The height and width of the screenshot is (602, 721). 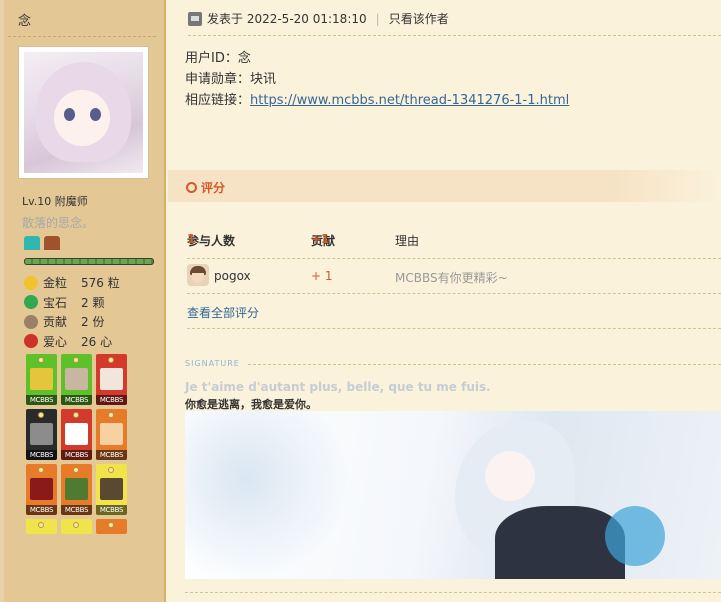 I want to click on orange-medal-icon, so click(x=111, y=526).